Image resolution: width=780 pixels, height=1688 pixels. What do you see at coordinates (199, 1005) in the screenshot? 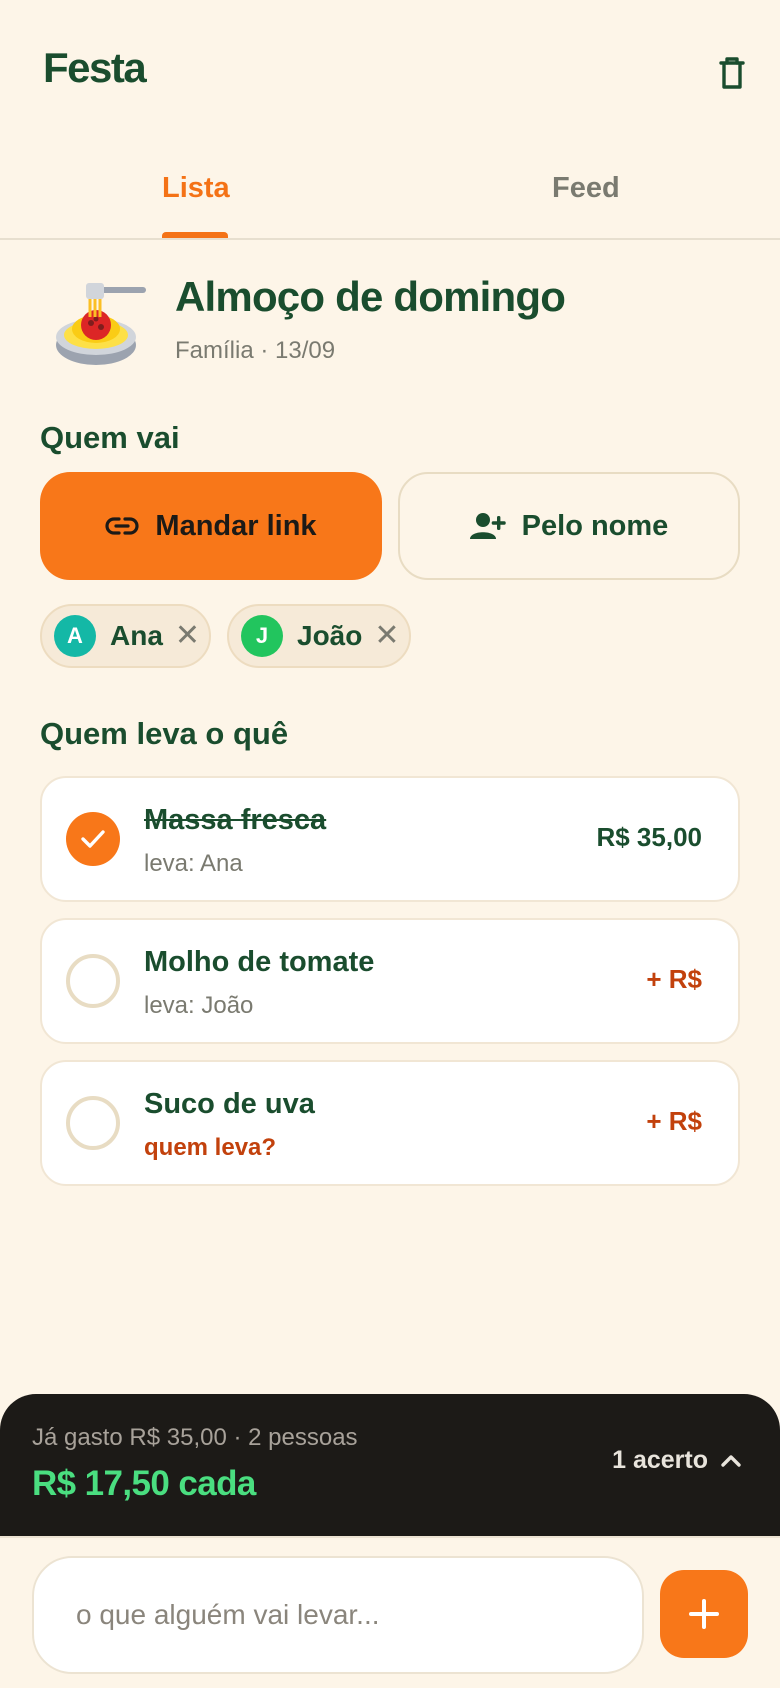
I see `item-bringer: leva: João` at bounding box center [199, 1005].